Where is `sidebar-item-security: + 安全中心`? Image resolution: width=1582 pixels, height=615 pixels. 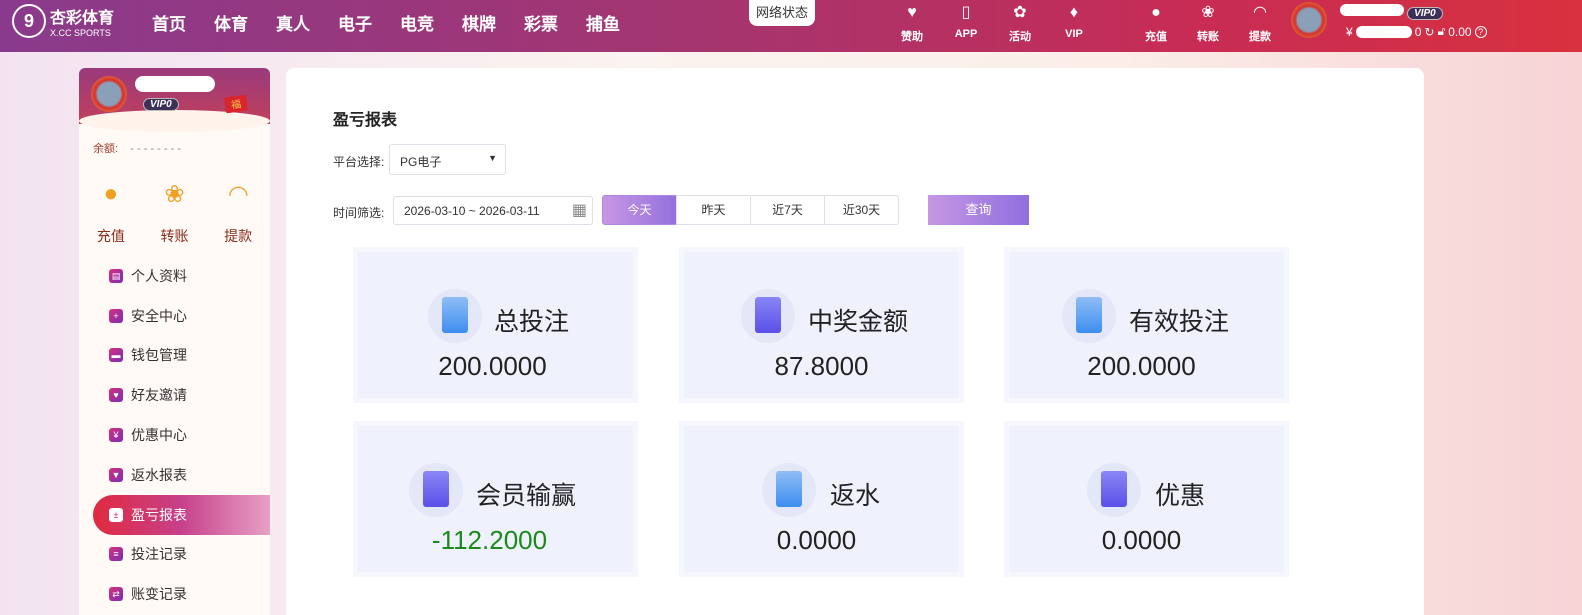
sidebar-item-security: + 安全中心 is located at coordinates (174, 316).